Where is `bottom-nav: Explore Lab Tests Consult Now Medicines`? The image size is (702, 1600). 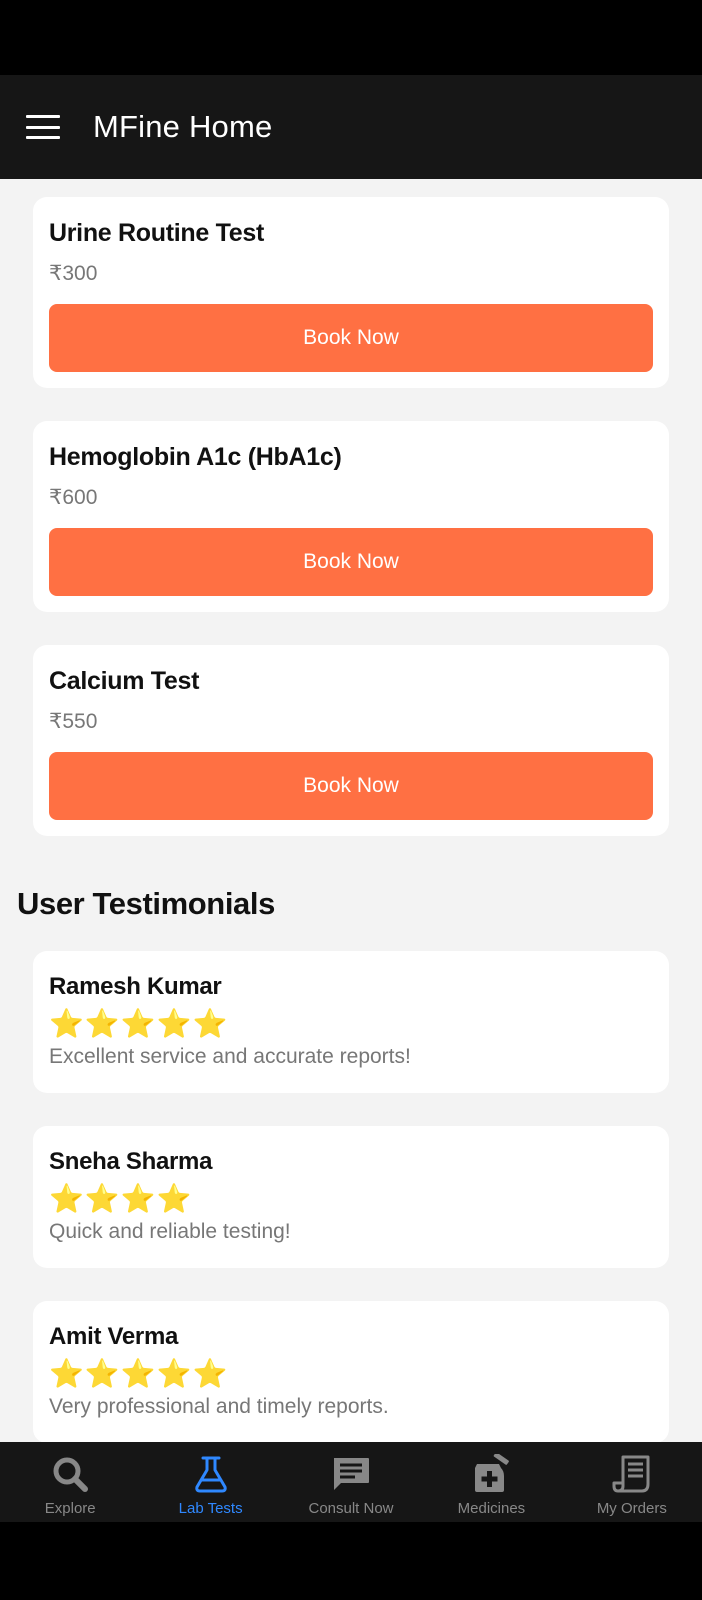 bottom-nav: Explore Lab Tests Consult Now Medicines is located at coordinates (351, 1482).